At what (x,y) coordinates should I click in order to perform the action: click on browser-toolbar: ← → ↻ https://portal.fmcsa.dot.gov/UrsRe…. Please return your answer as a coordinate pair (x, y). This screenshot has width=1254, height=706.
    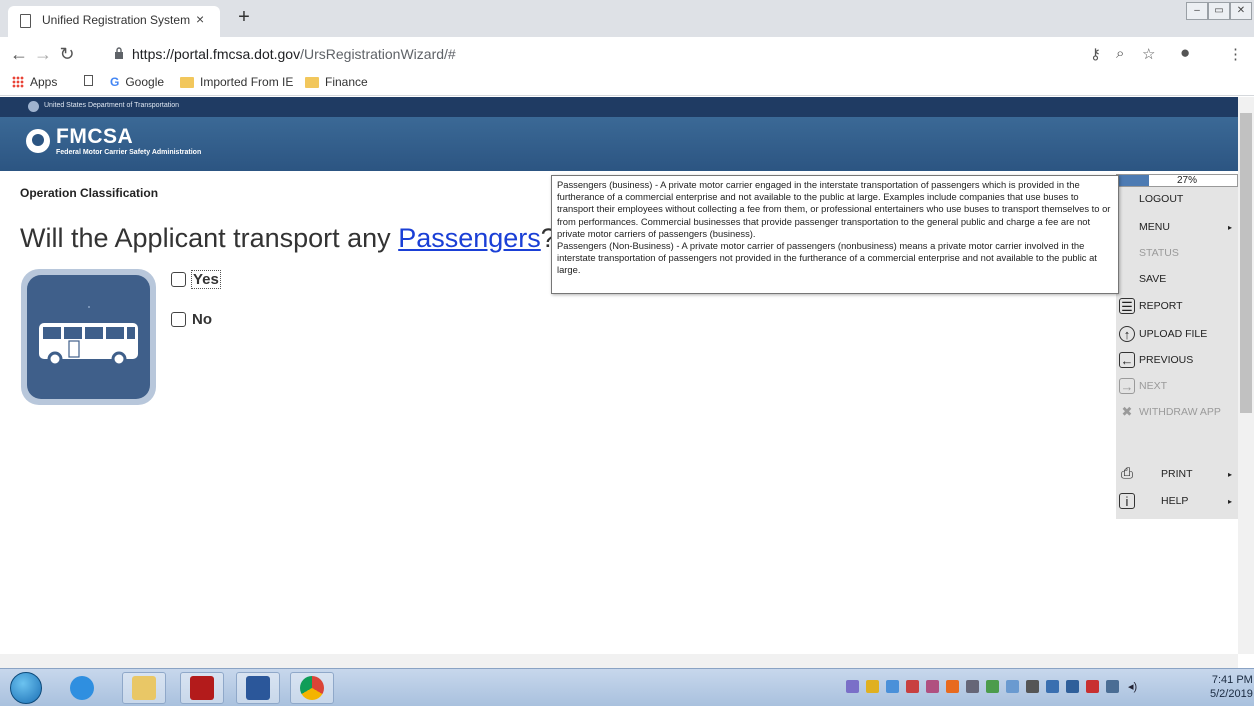
    Looking at the image, I should click on (627, 53).